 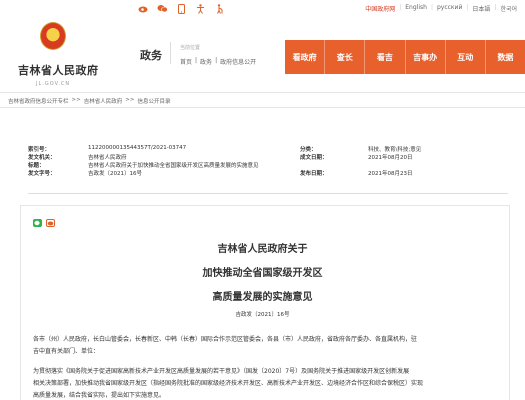 I want to click on breadcrumb: 吉林省政府信息公开专栏 >> 吉林省人民政府 >> 信息公开目录, so click(x=89, y=101).